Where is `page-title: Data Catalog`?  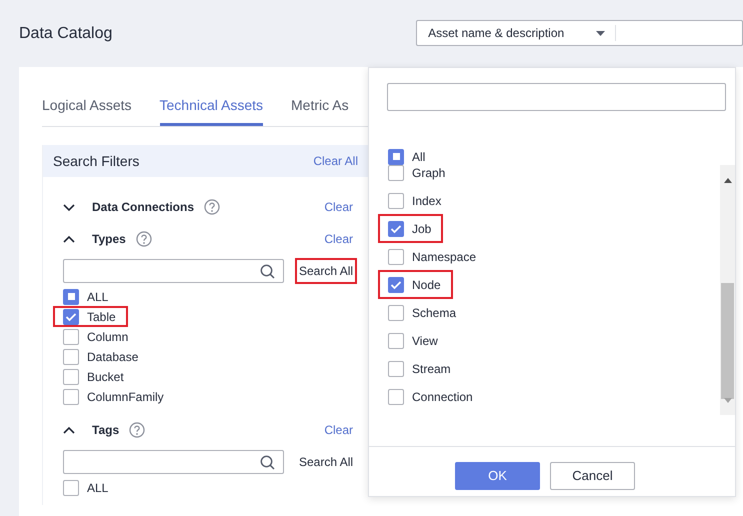
page-title: Data Catalog is located at coordinates (66, 34).